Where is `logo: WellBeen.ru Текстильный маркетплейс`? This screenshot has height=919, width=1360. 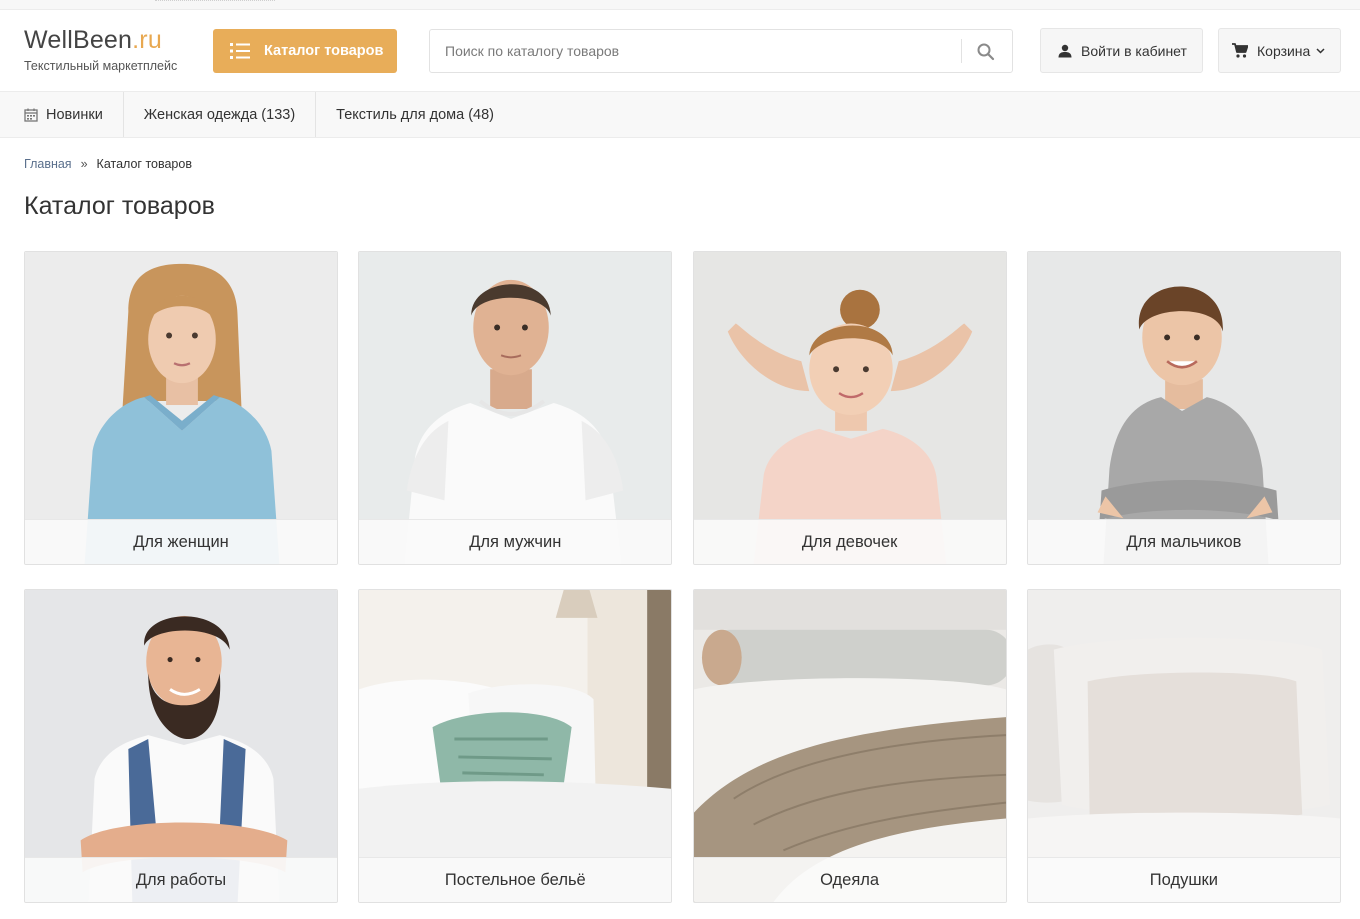
logo: WellBeen.ru Текстильный маркетплейс is located at coordinates (100, 49).